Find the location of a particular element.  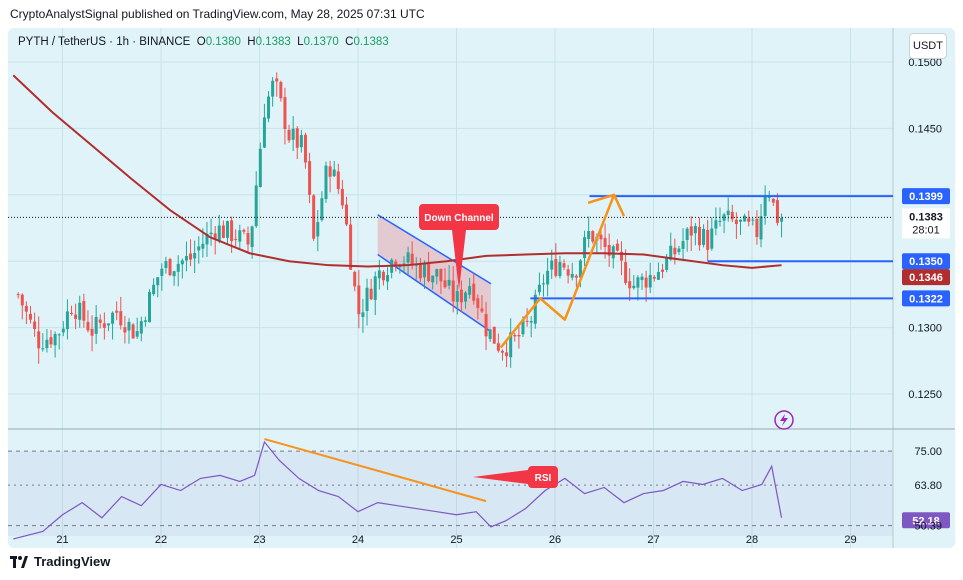

date-tick-label: 21 is located at coordinates (62, 540).